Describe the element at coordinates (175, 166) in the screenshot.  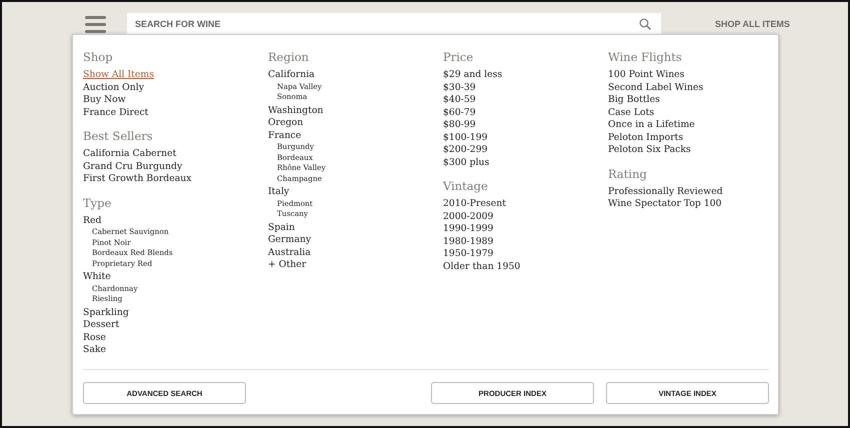
I see `menu-link: Grand Cru Burgundy` at that location.